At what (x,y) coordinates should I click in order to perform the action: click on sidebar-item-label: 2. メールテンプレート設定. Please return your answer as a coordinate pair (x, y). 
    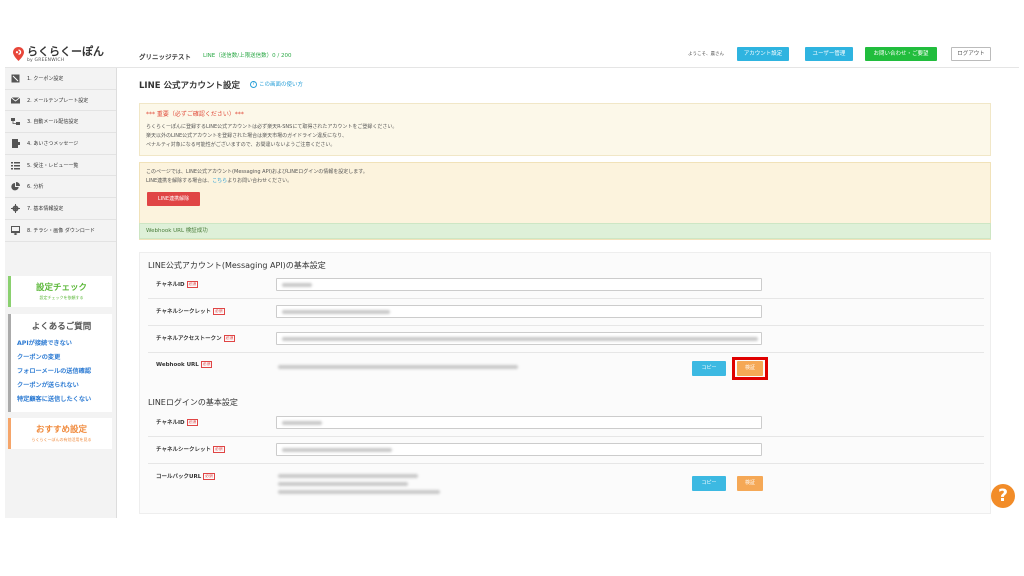
    Looking at the image, I should click on (58, 100).